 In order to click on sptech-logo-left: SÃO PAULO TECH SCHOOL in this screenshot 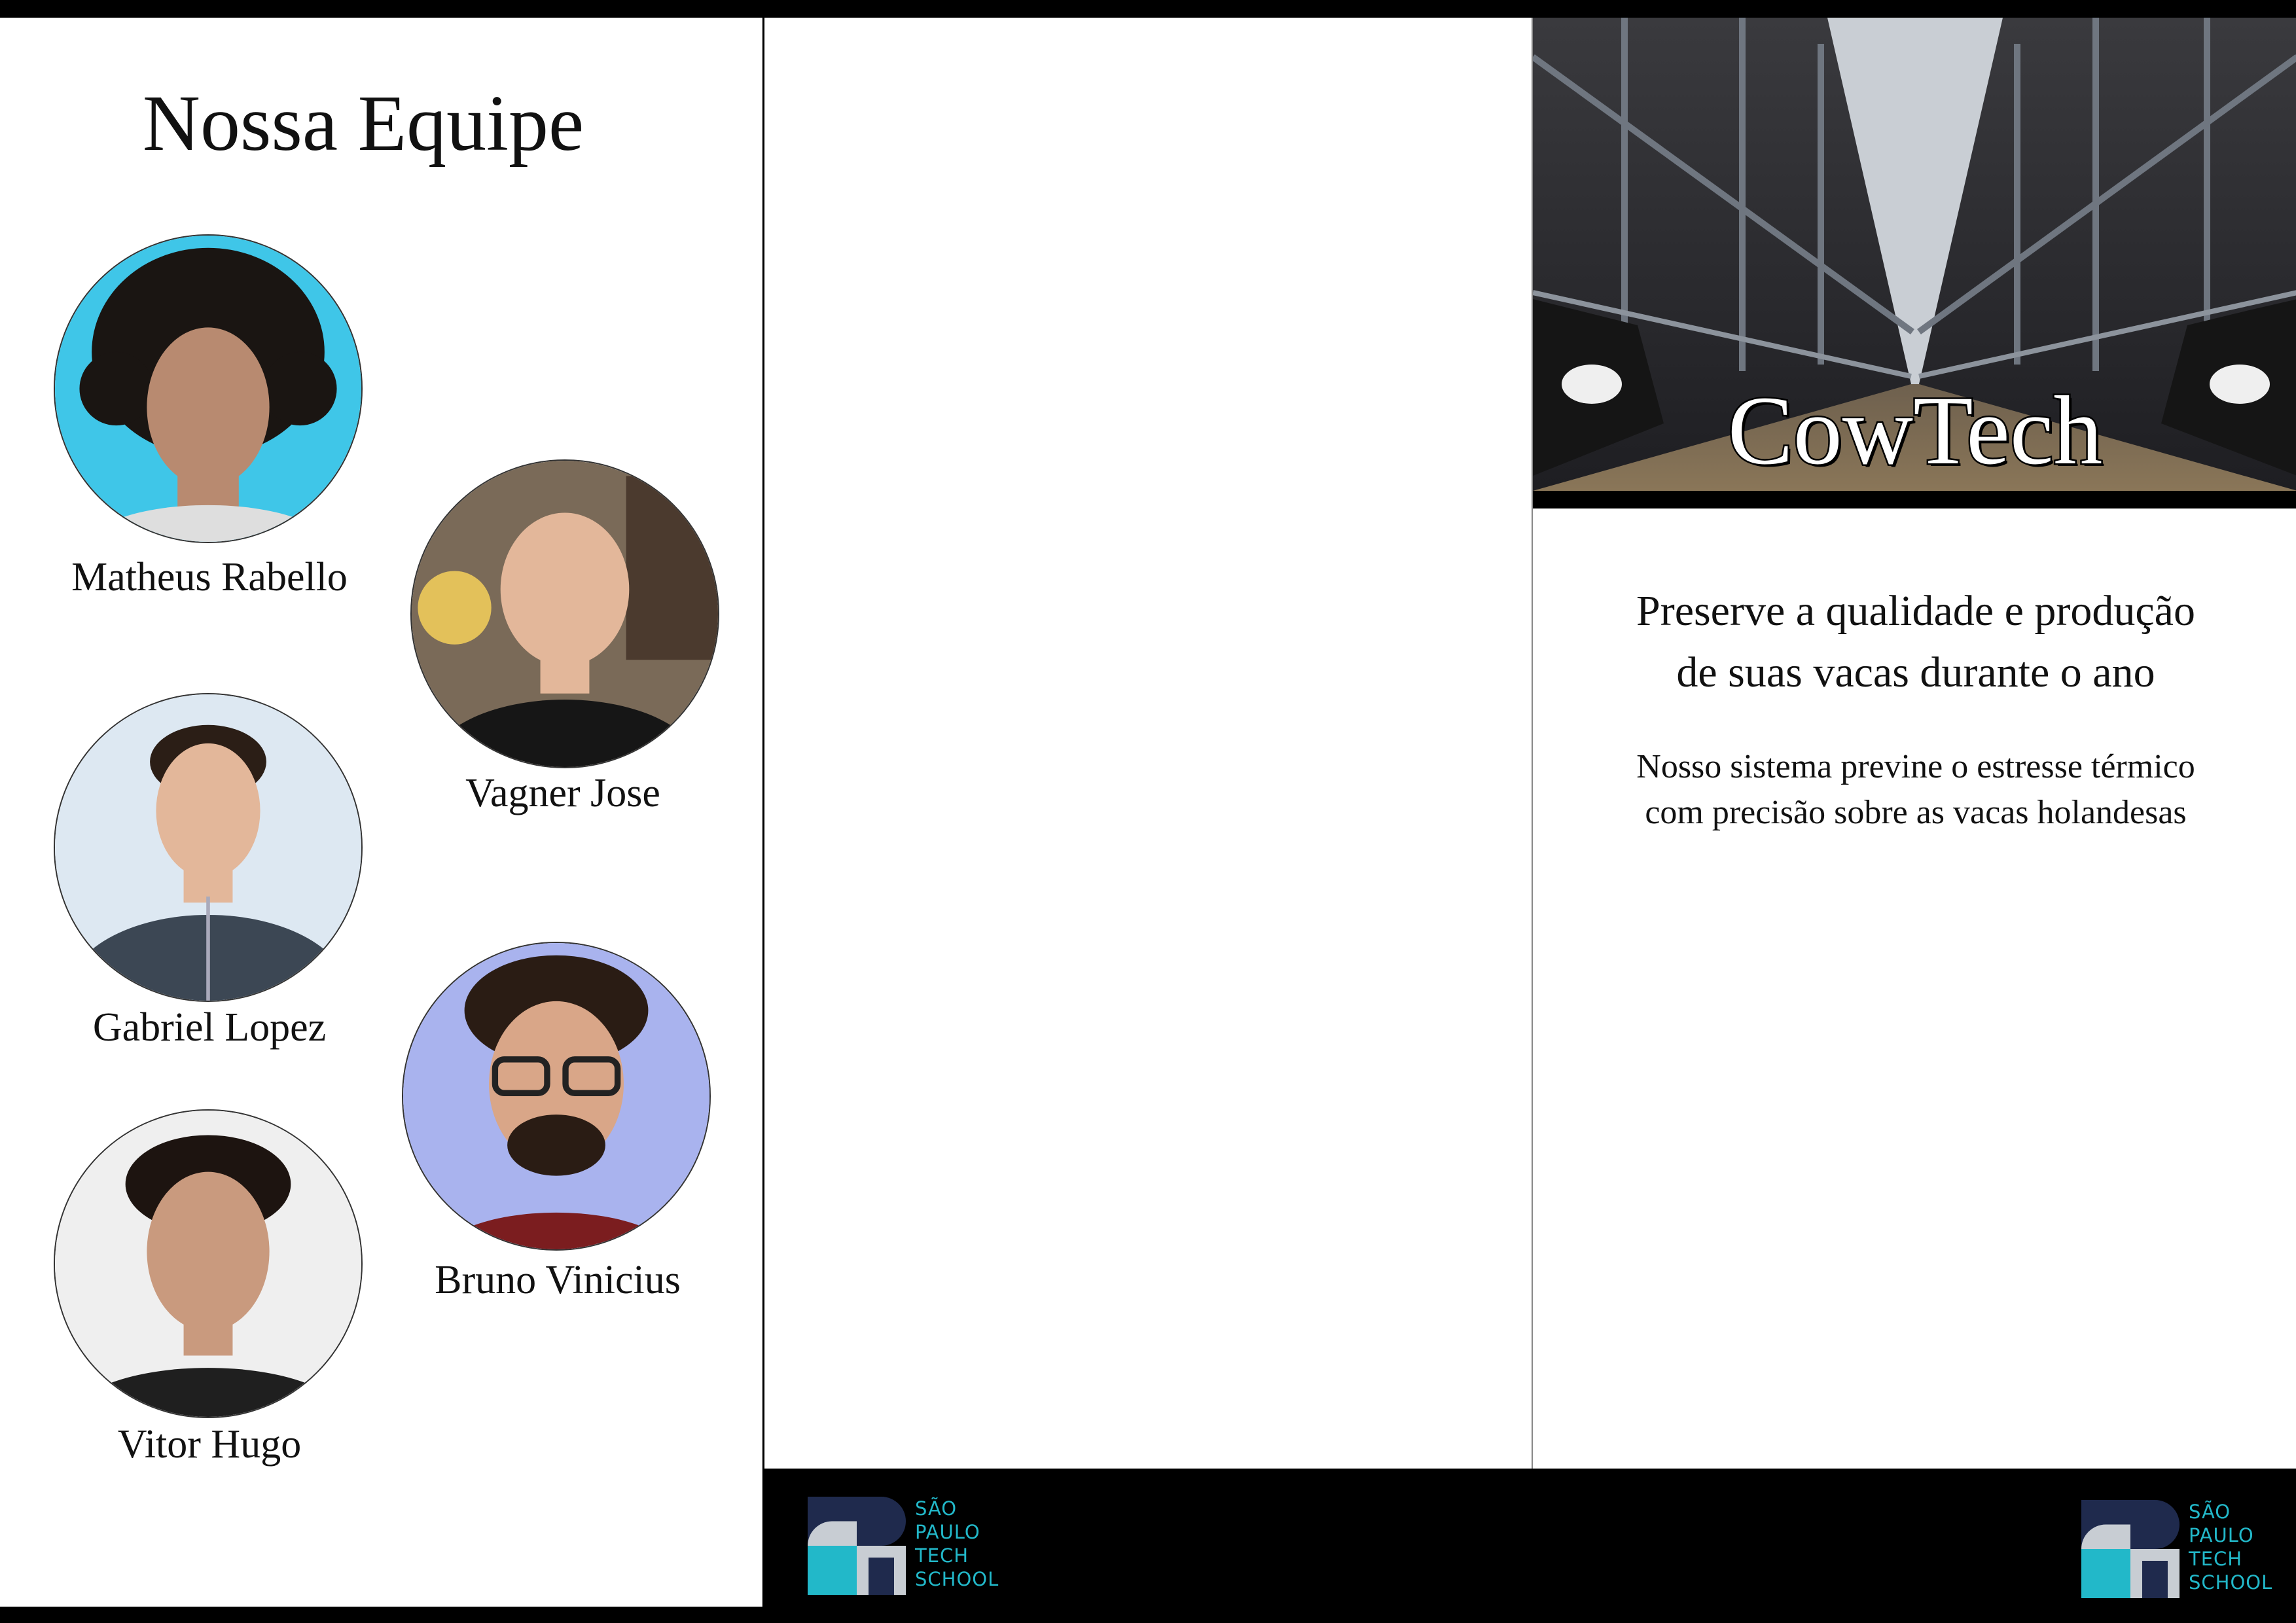, I will do `click(903, 1553)`.